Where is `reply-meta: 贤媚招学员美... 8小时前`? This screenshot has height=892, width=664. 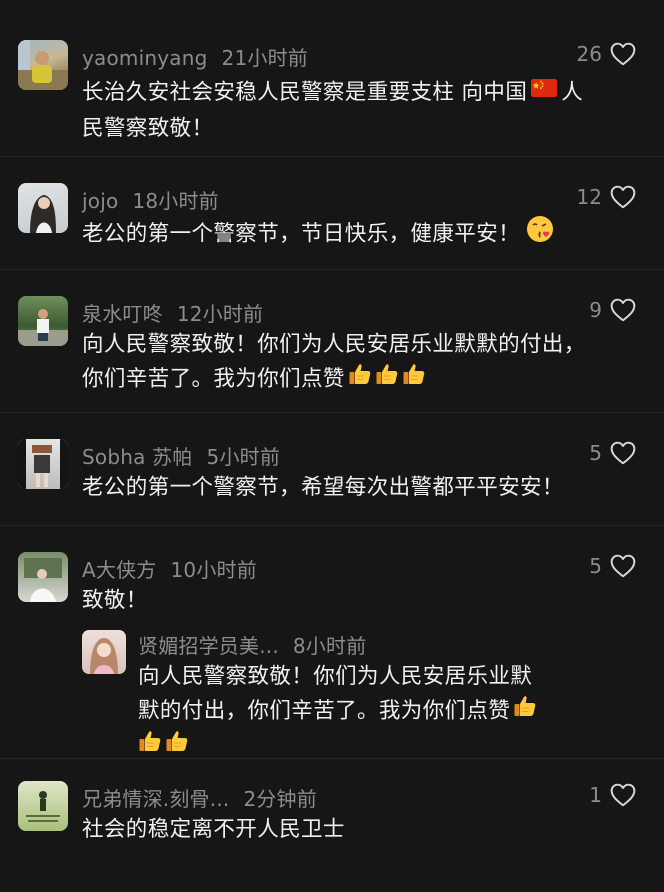 reply-meta: 贤媚招学员美... 8小时前 is located at coordinates (252, 644).